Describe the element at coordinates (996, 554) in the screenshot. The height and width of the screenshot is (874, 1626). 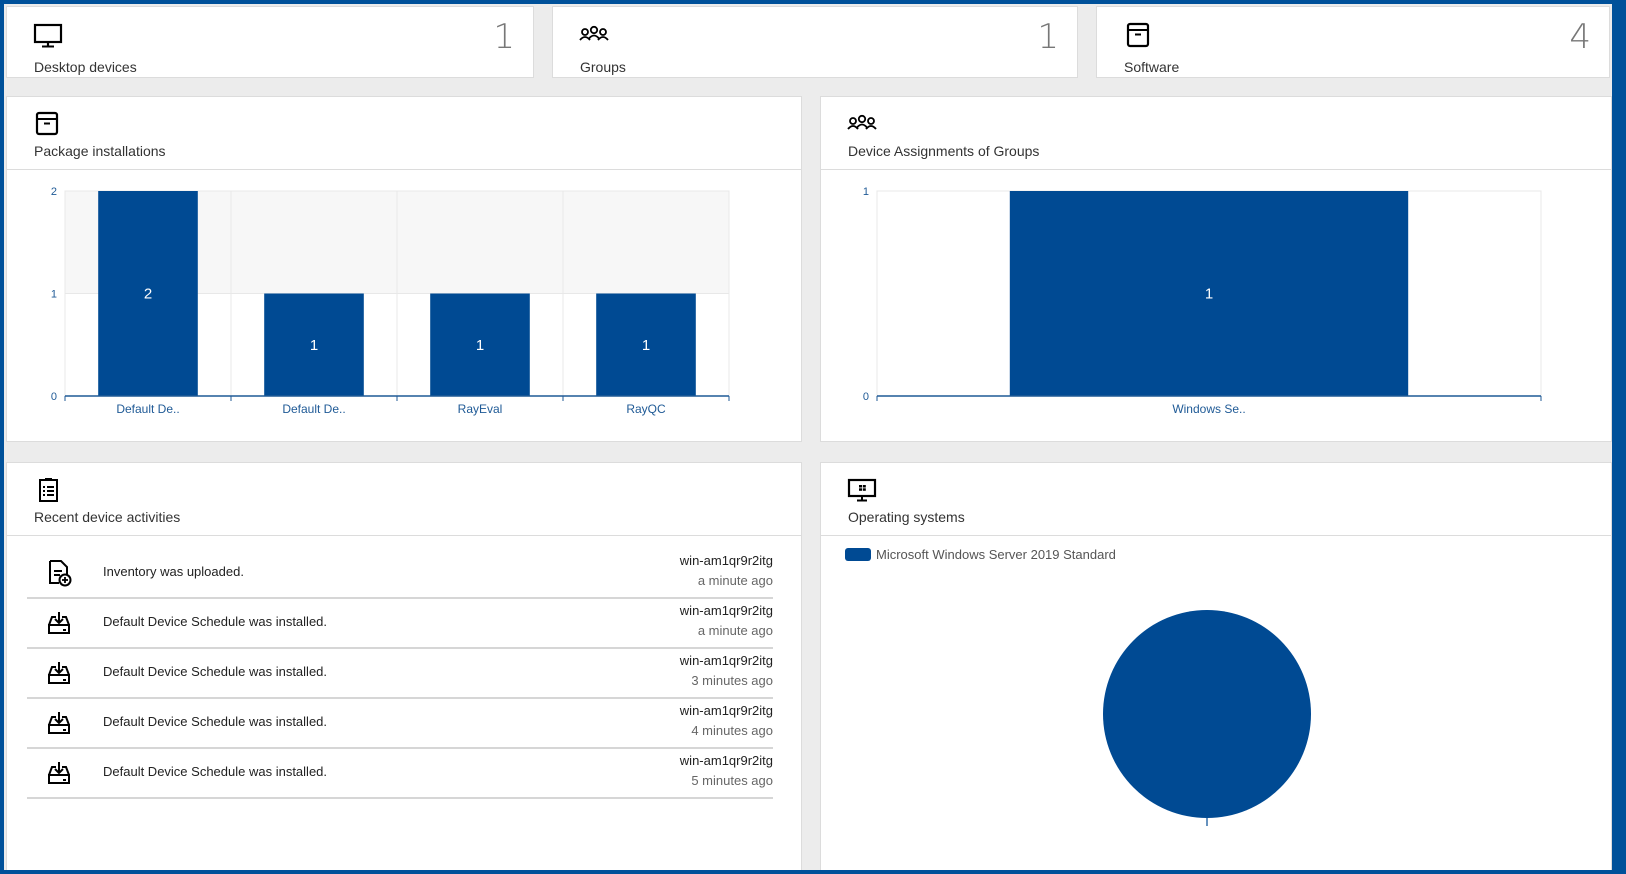
I see `legend-label: Microsoft Windows Server 2019 Standard` at that location.